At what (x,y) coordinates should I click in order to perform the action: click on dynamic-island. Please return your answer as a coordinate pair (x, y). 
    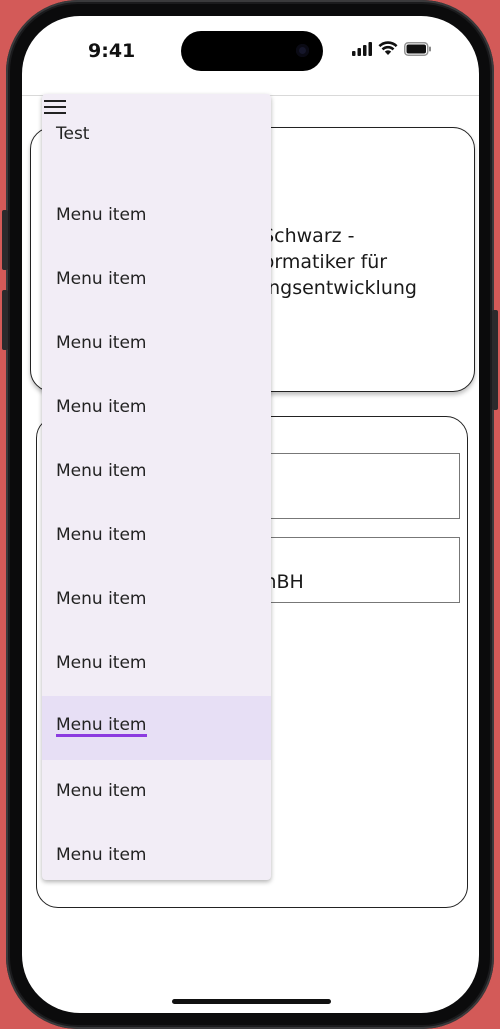
    Looking at the image, I should click on (252, 51).